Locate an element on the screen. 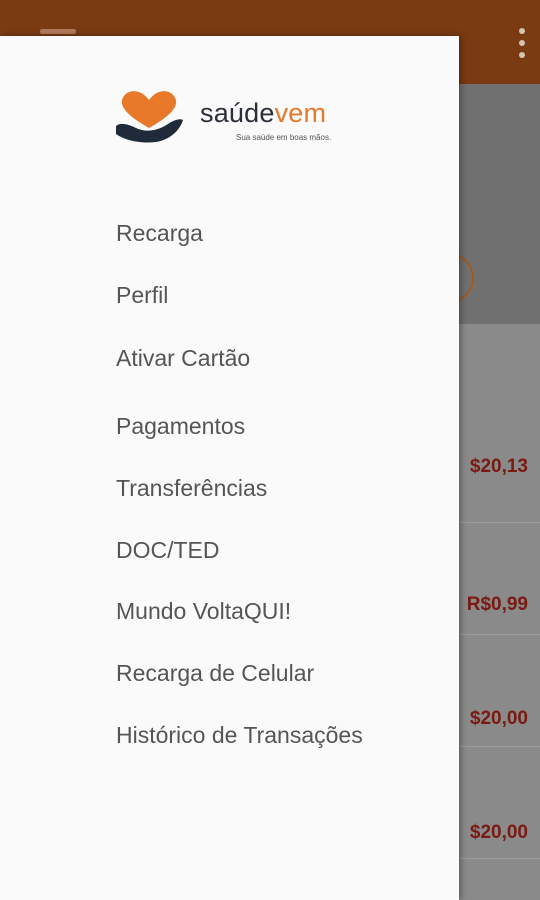  menu-item-recarga-celular: Recarga de Celular is located at coordinates (215, 673).